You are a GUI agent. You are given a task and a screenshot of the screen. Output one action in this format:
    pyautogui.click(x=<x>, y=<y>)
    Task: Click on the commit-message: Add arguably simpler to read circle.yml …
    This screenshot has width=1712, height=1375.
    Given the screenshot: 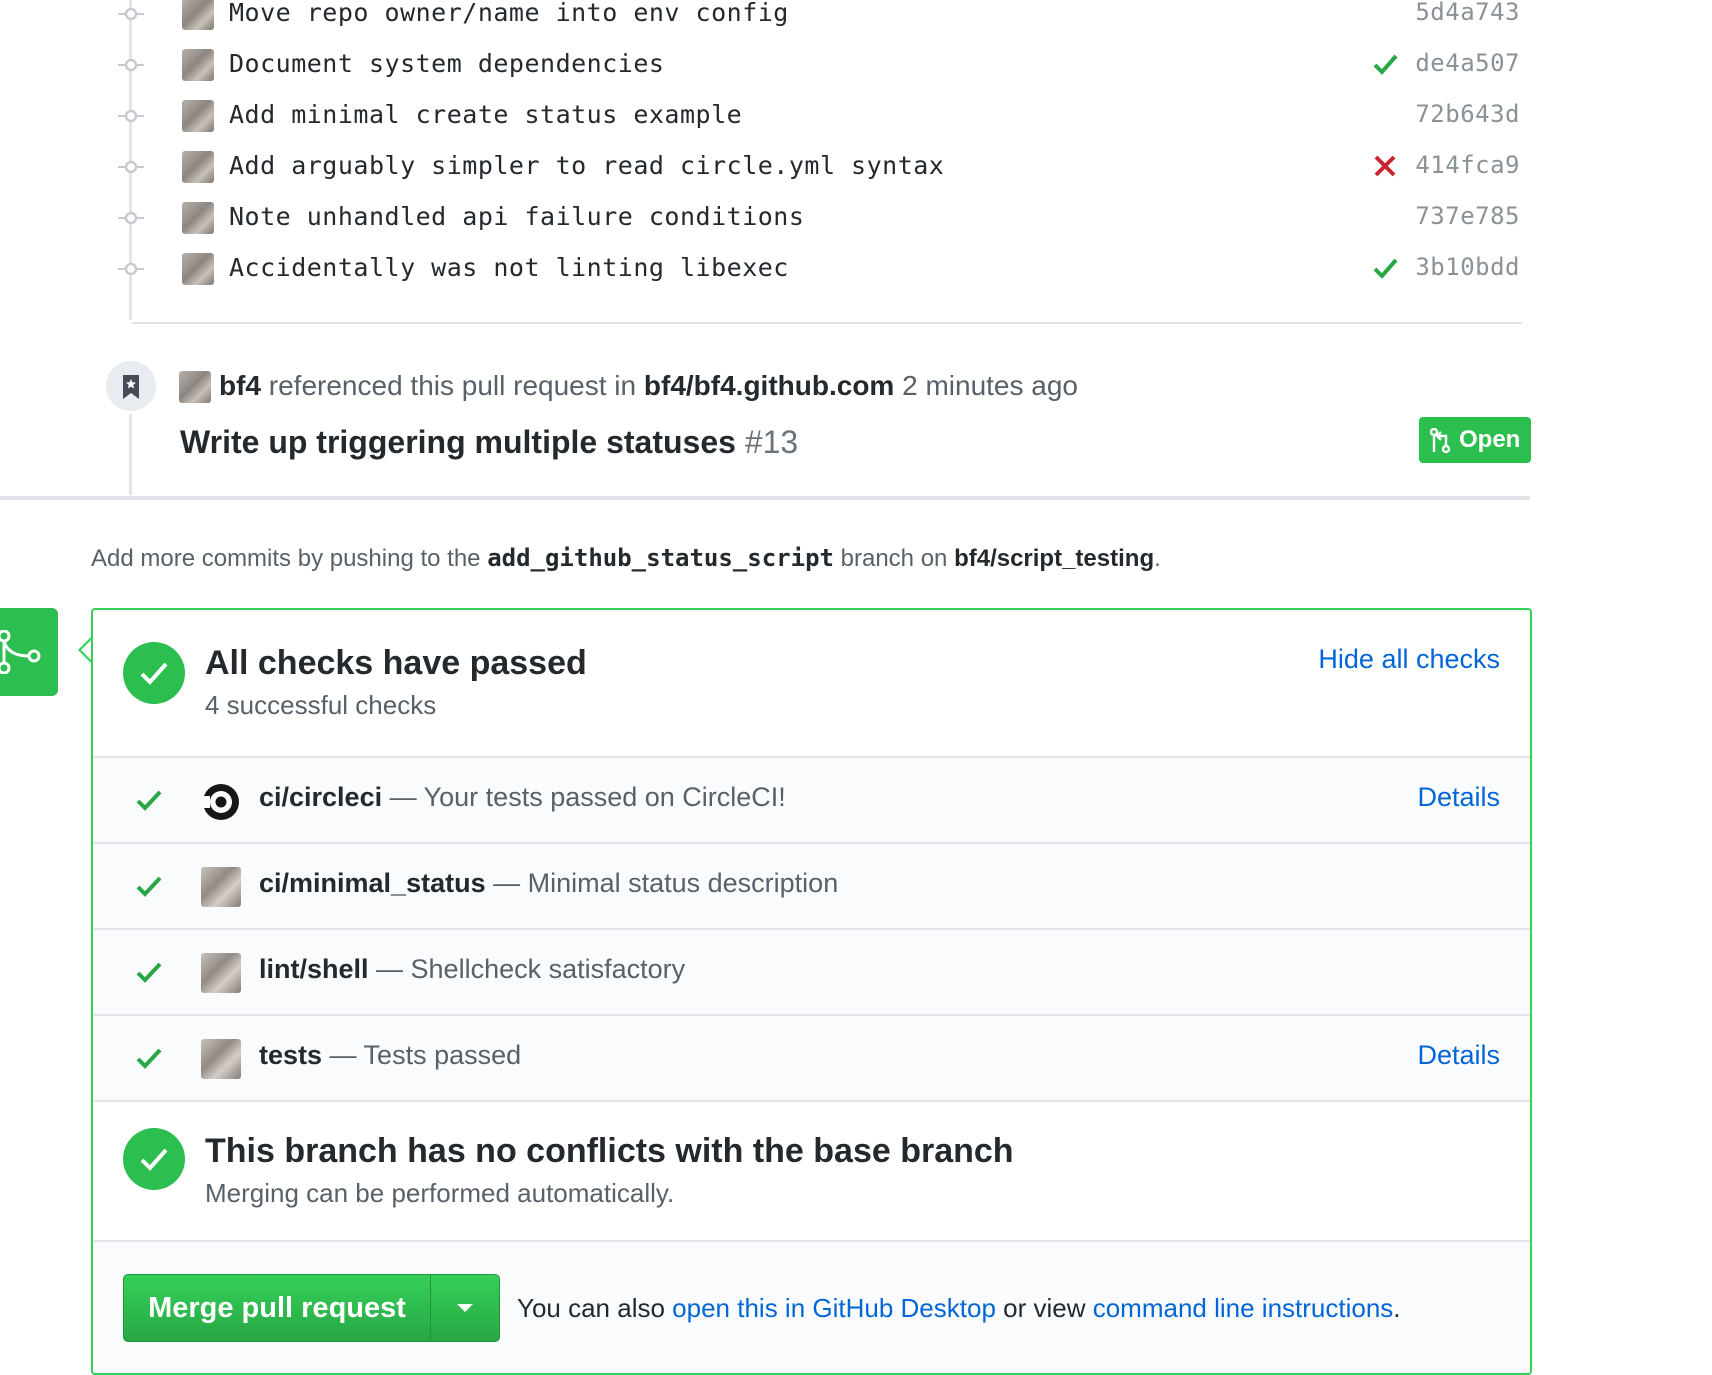 What is the action you would take?
    pyautogui.click(x=586, y=165)
    